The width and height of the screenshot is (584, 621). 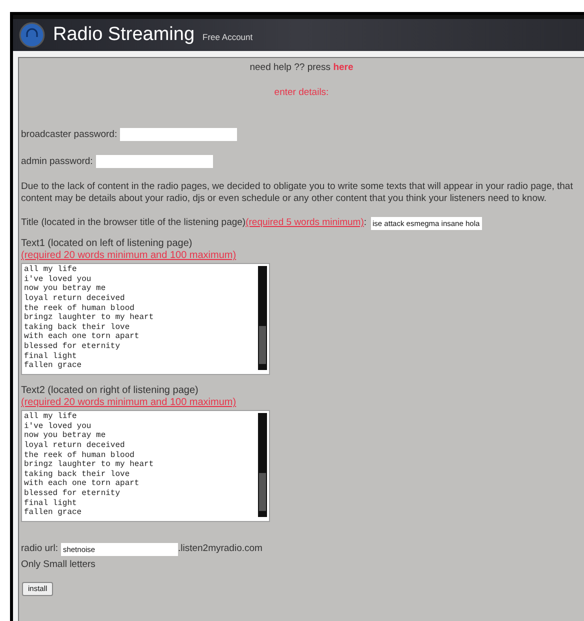 I want to click on colon-text: :, so click(x=365, y=223).